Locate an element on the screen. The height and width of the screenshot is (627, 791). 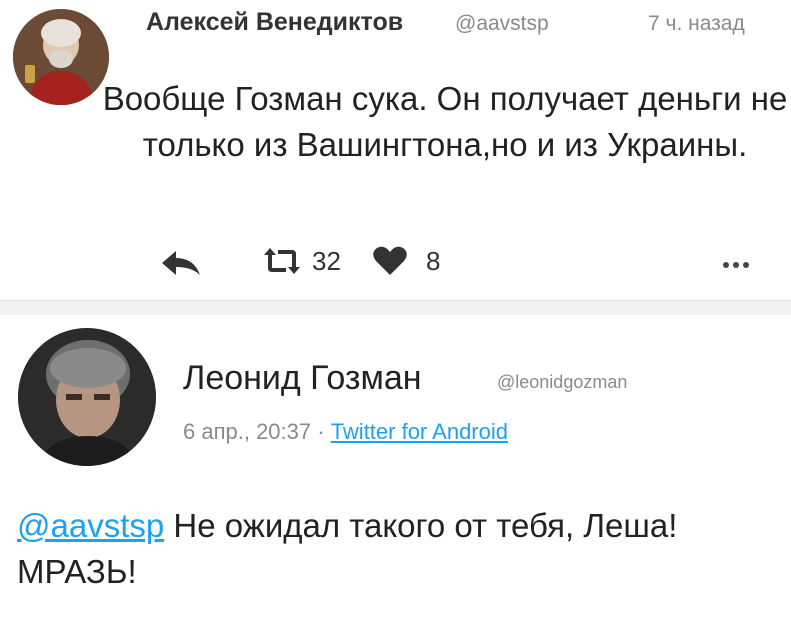
reply-icon is located at coordinates (181, 265).